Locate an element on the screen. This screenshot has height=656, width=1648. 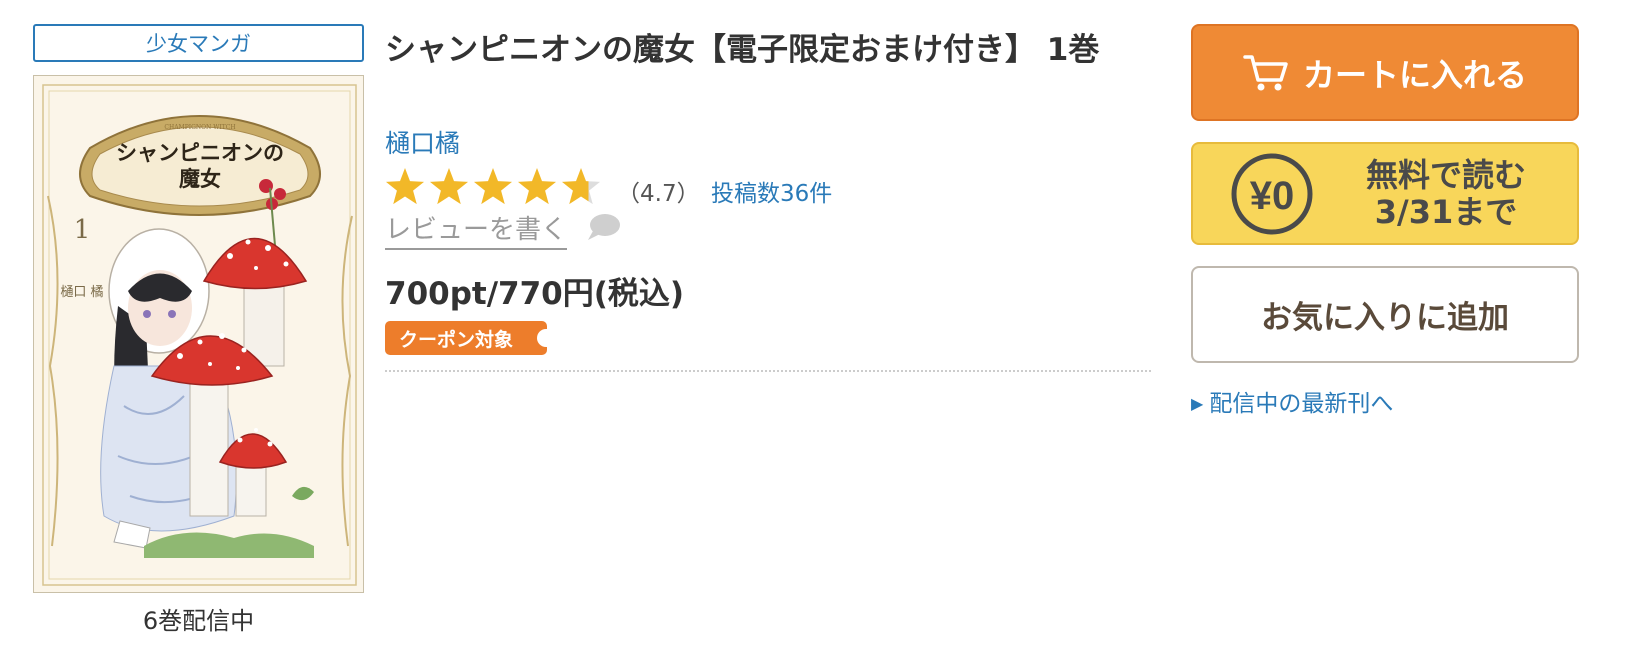
rating-score: （4.7） is located at coordinates (658, 194).